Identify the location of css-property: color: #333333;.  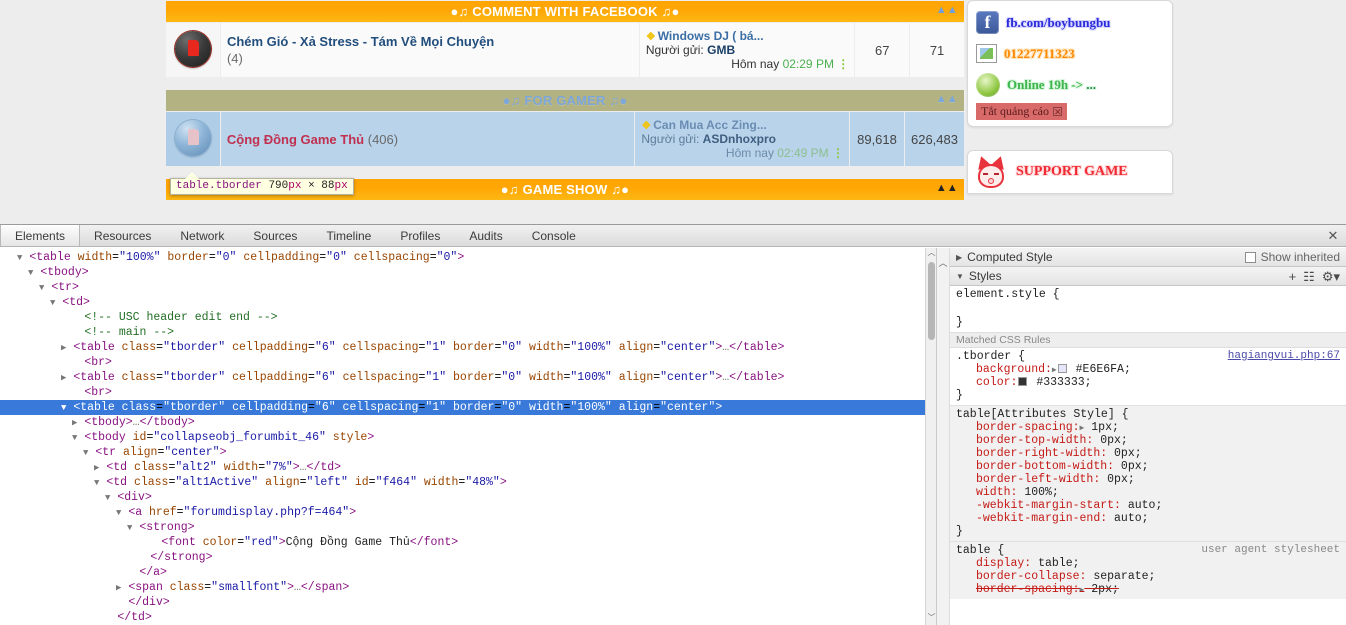
(1148, 382).